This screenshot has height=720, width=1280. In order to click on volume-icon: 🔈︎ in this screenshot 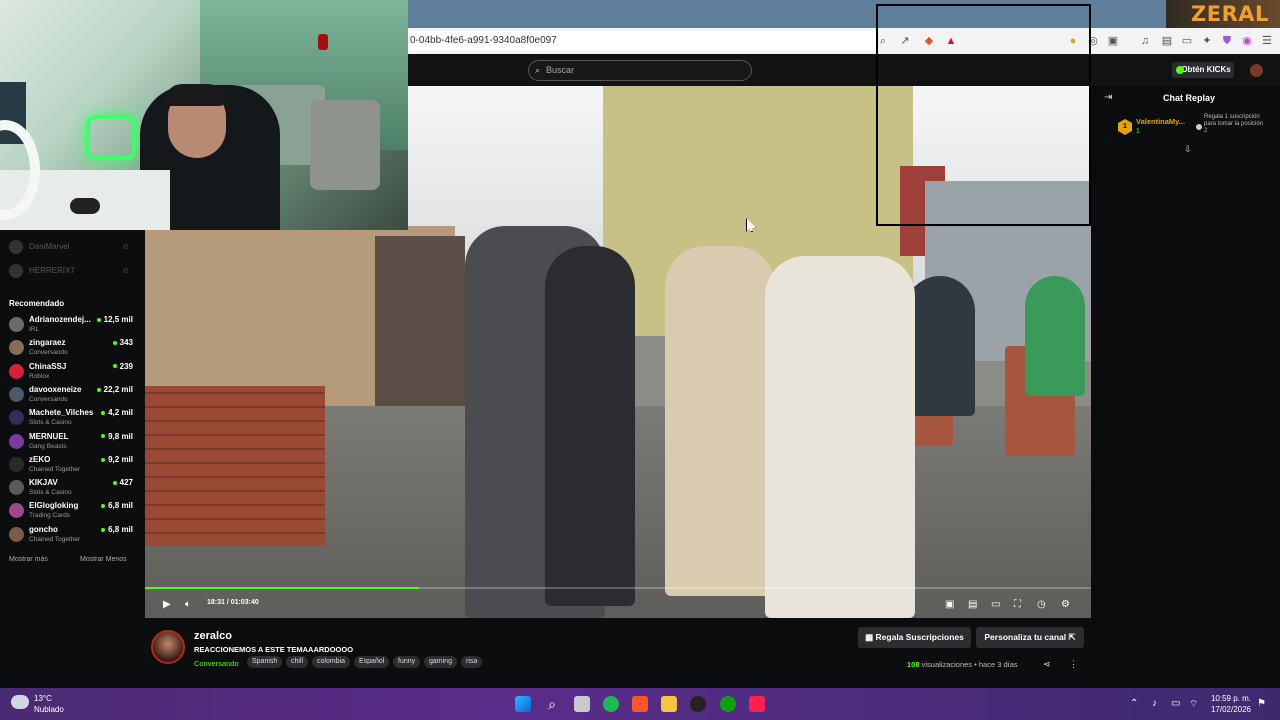, I will do `click(188, 605)`.